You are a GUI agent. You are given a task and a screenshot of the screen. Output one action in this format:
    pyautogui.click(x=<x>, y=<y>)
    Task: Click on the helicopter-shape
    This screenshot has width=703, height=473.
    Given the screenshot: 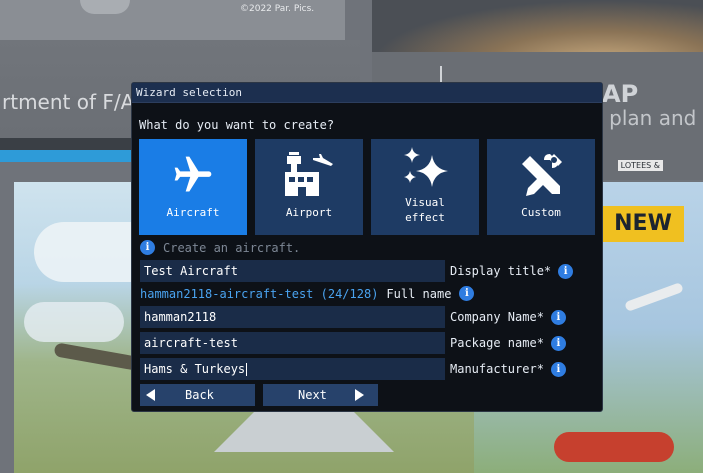 What is the action you would take?
    pyautogui.click(x=614, y=447)
    